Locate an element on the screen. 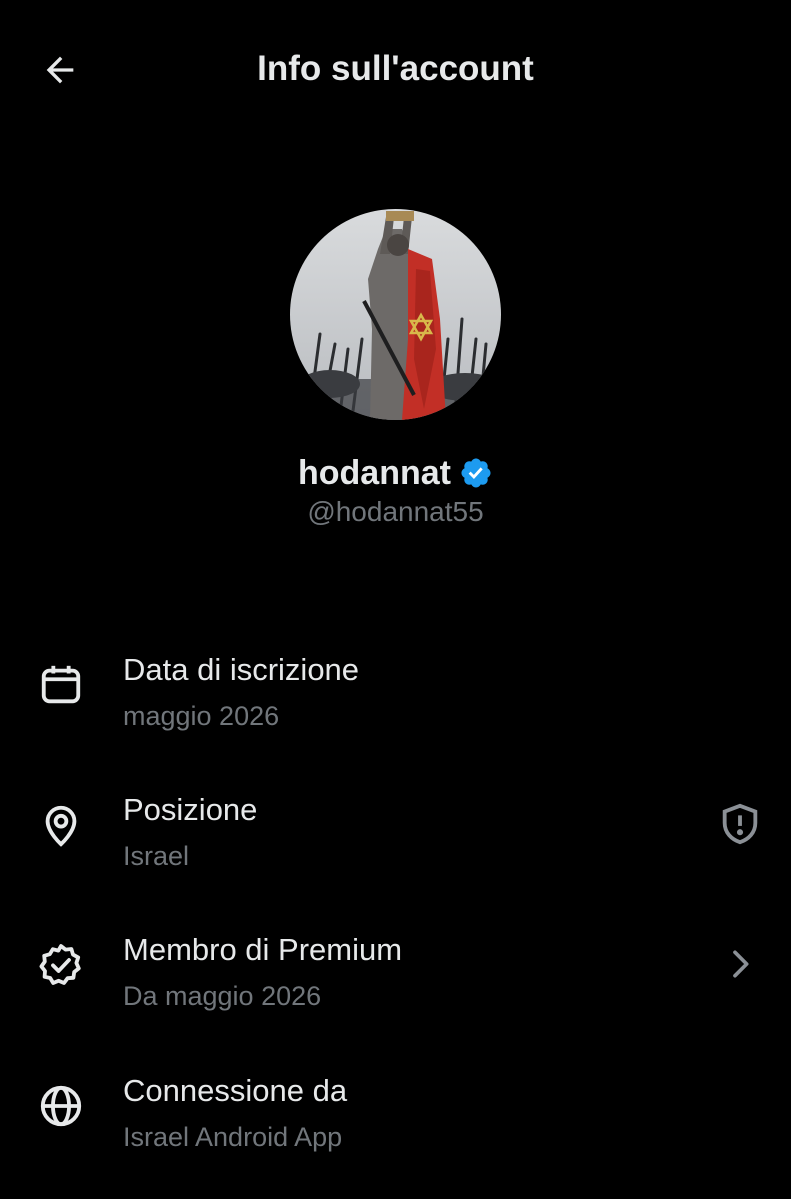 The height and width of the screenshot is (1199, 791). display-name-row: hodannat is located at coordinates (395, 473).